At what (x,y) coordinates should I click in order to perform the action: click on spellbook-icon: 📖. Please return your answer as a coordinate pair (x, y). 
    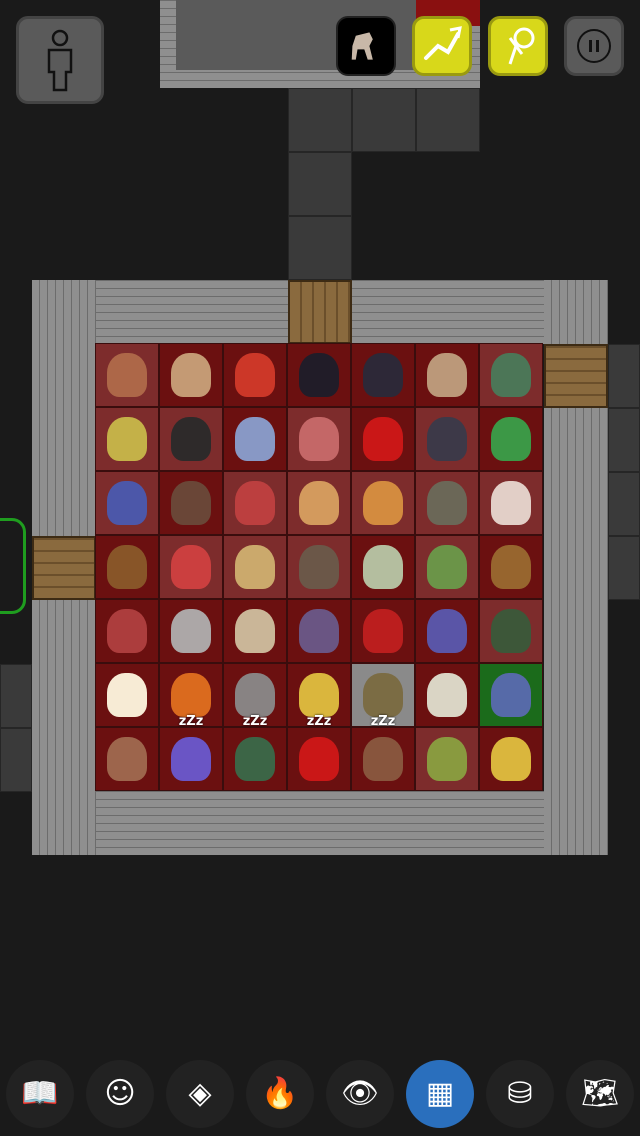
    Looking at the image, I should click on (40, 1093).